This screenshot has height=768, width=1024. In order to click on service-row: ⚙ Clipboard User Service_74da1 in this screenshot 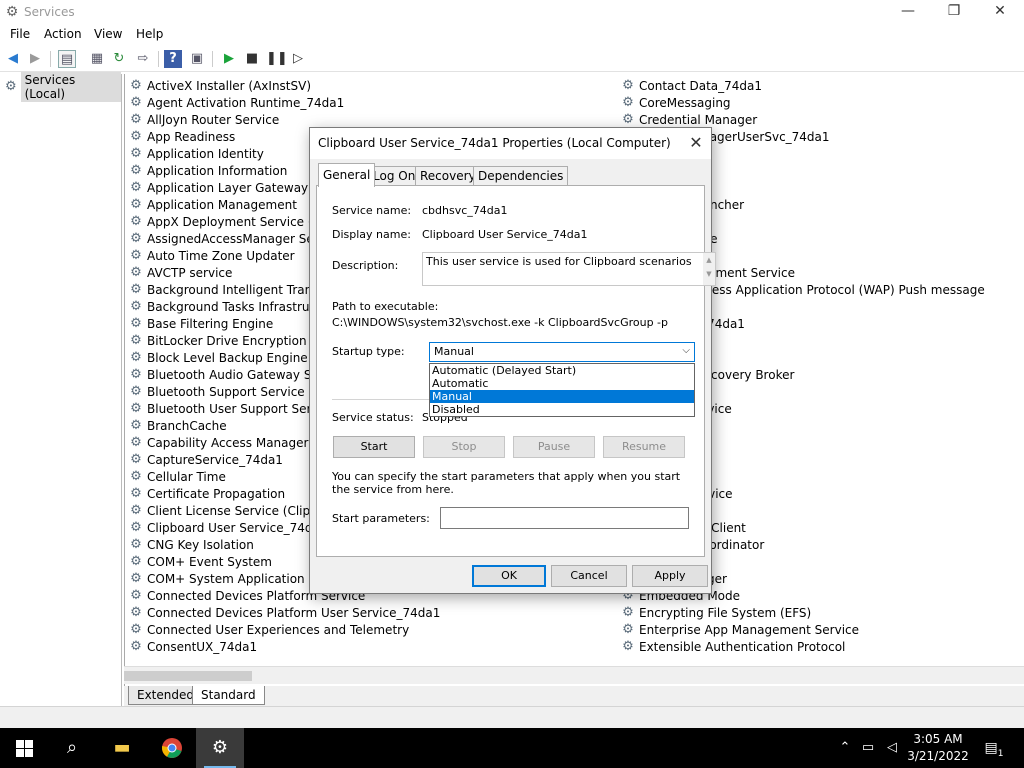, I will do `click(228, 527)`.